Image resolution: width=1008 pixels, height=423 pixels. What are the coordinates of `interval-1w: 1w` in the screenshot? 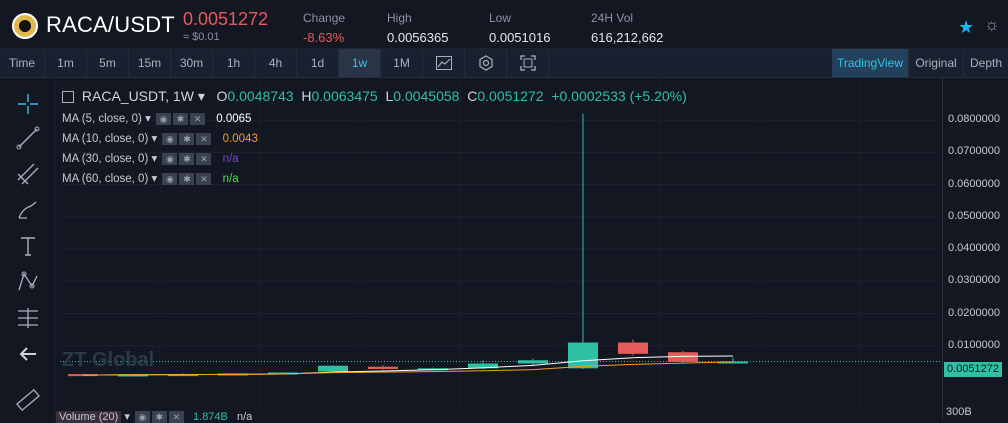 It's located at (360, 63).